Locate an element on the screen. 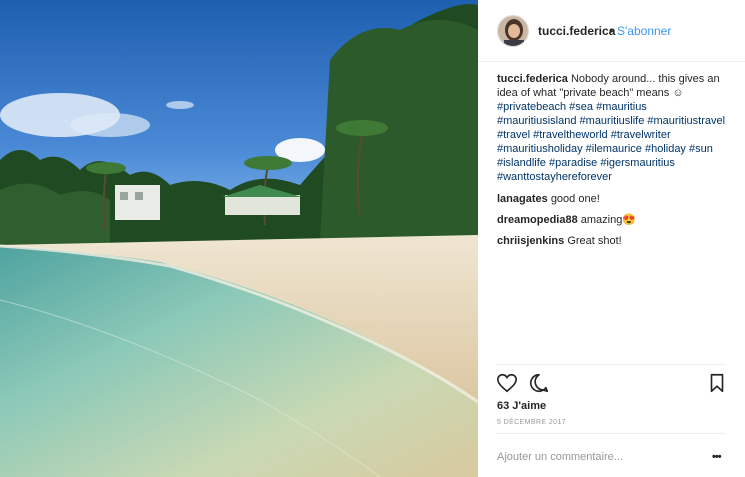 The height and width of the screenshot is (477, 745). comment-text: amazing😍 is located at coordinates (608, 220).